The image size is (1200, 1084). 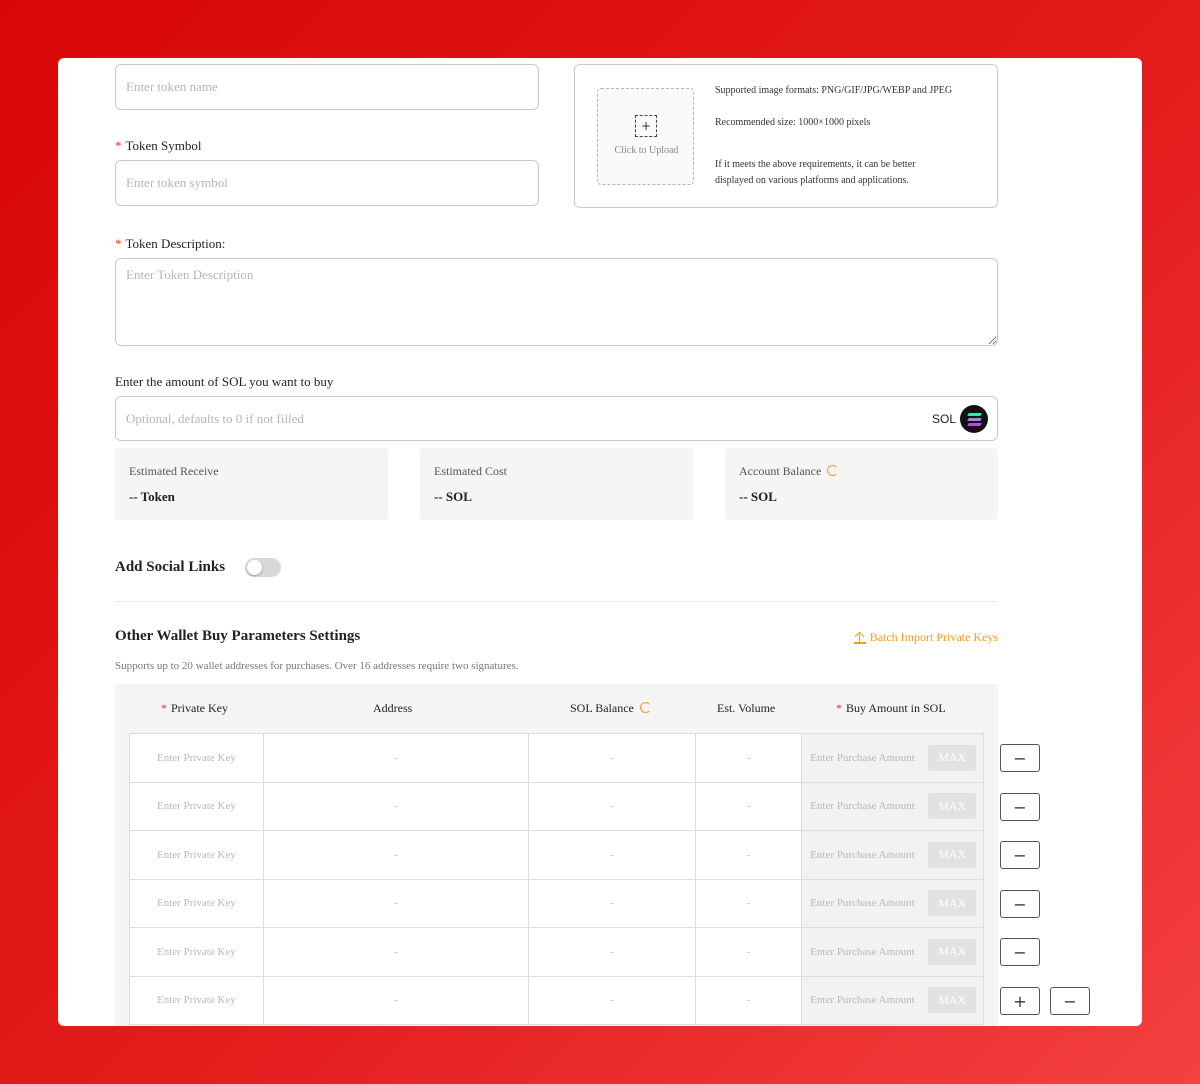 What do you see at coordinates (1020, 1001) in the screenshot?
I see `add-row-button: +` at bounding box center [1020, 1001].